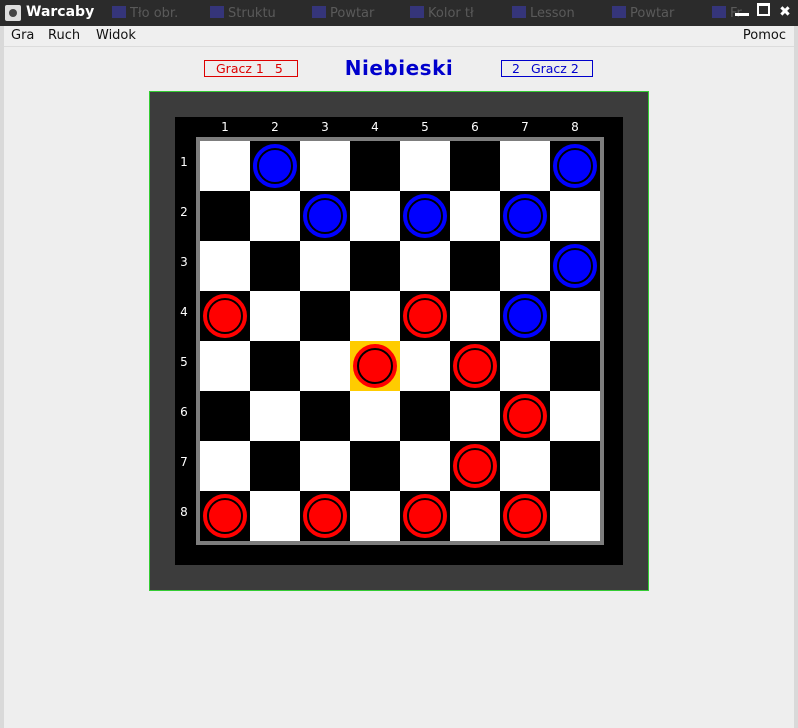 The width and height of the screenshot is (798, 728). What do you see at coordinates (375, 466) in the screenshot?
I see `board-square-r7c4` at bounding box center [375, 466].